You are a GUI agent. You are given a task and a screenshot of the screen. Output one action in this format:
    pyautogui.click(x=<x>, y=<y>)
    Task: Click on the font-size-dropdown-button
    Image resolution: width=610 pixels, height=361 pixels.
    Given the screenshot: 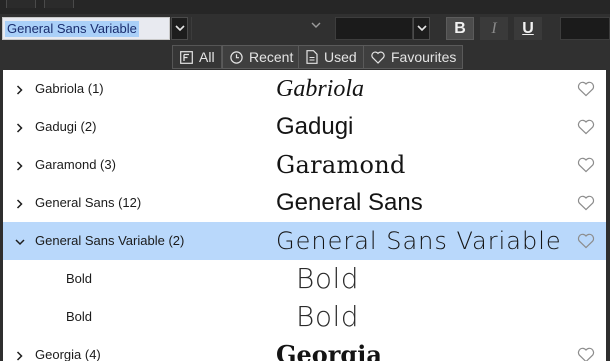 What is the action you would take?
    pyautogui.click(x=421, y=28)
    